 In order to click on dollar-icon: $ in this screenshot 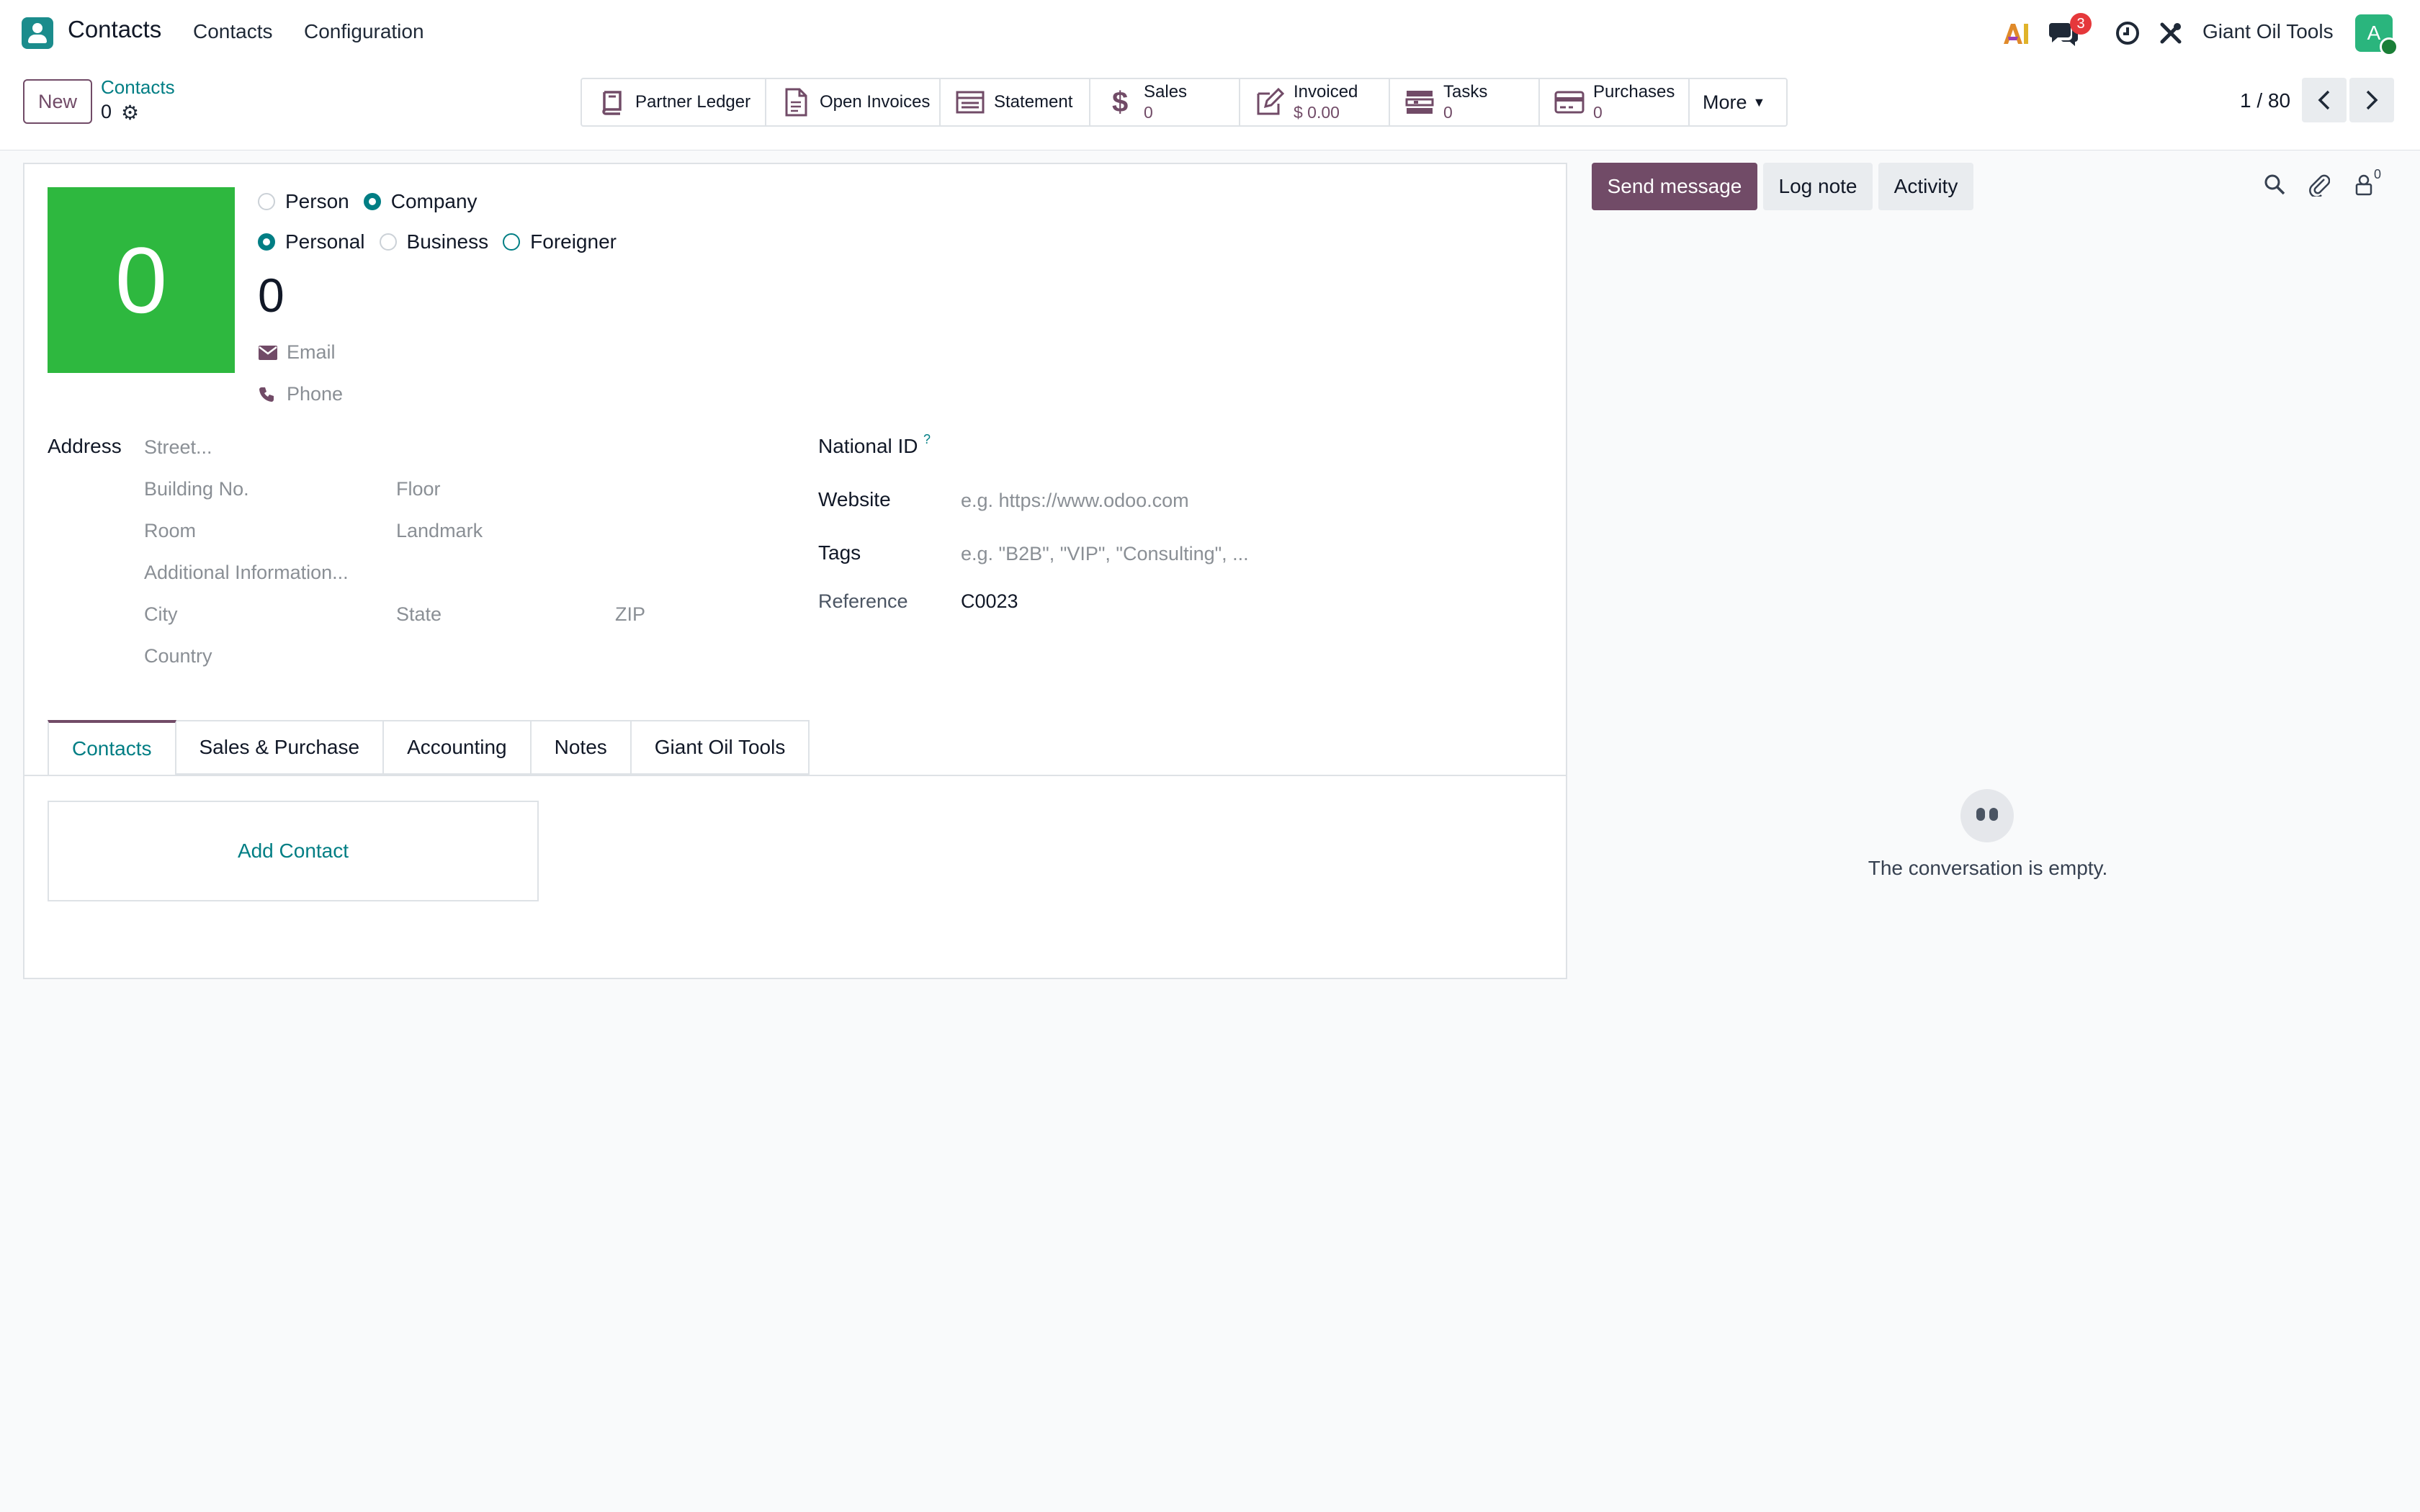, I will do `click(1120, 102)`.